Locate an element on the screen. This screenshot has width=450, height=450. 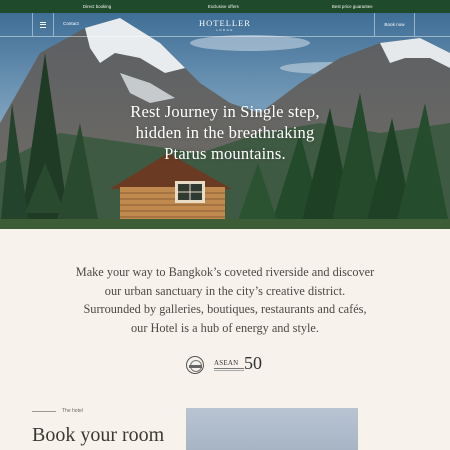
logo-name: HOTELLER is located at coordinates (225, 23).